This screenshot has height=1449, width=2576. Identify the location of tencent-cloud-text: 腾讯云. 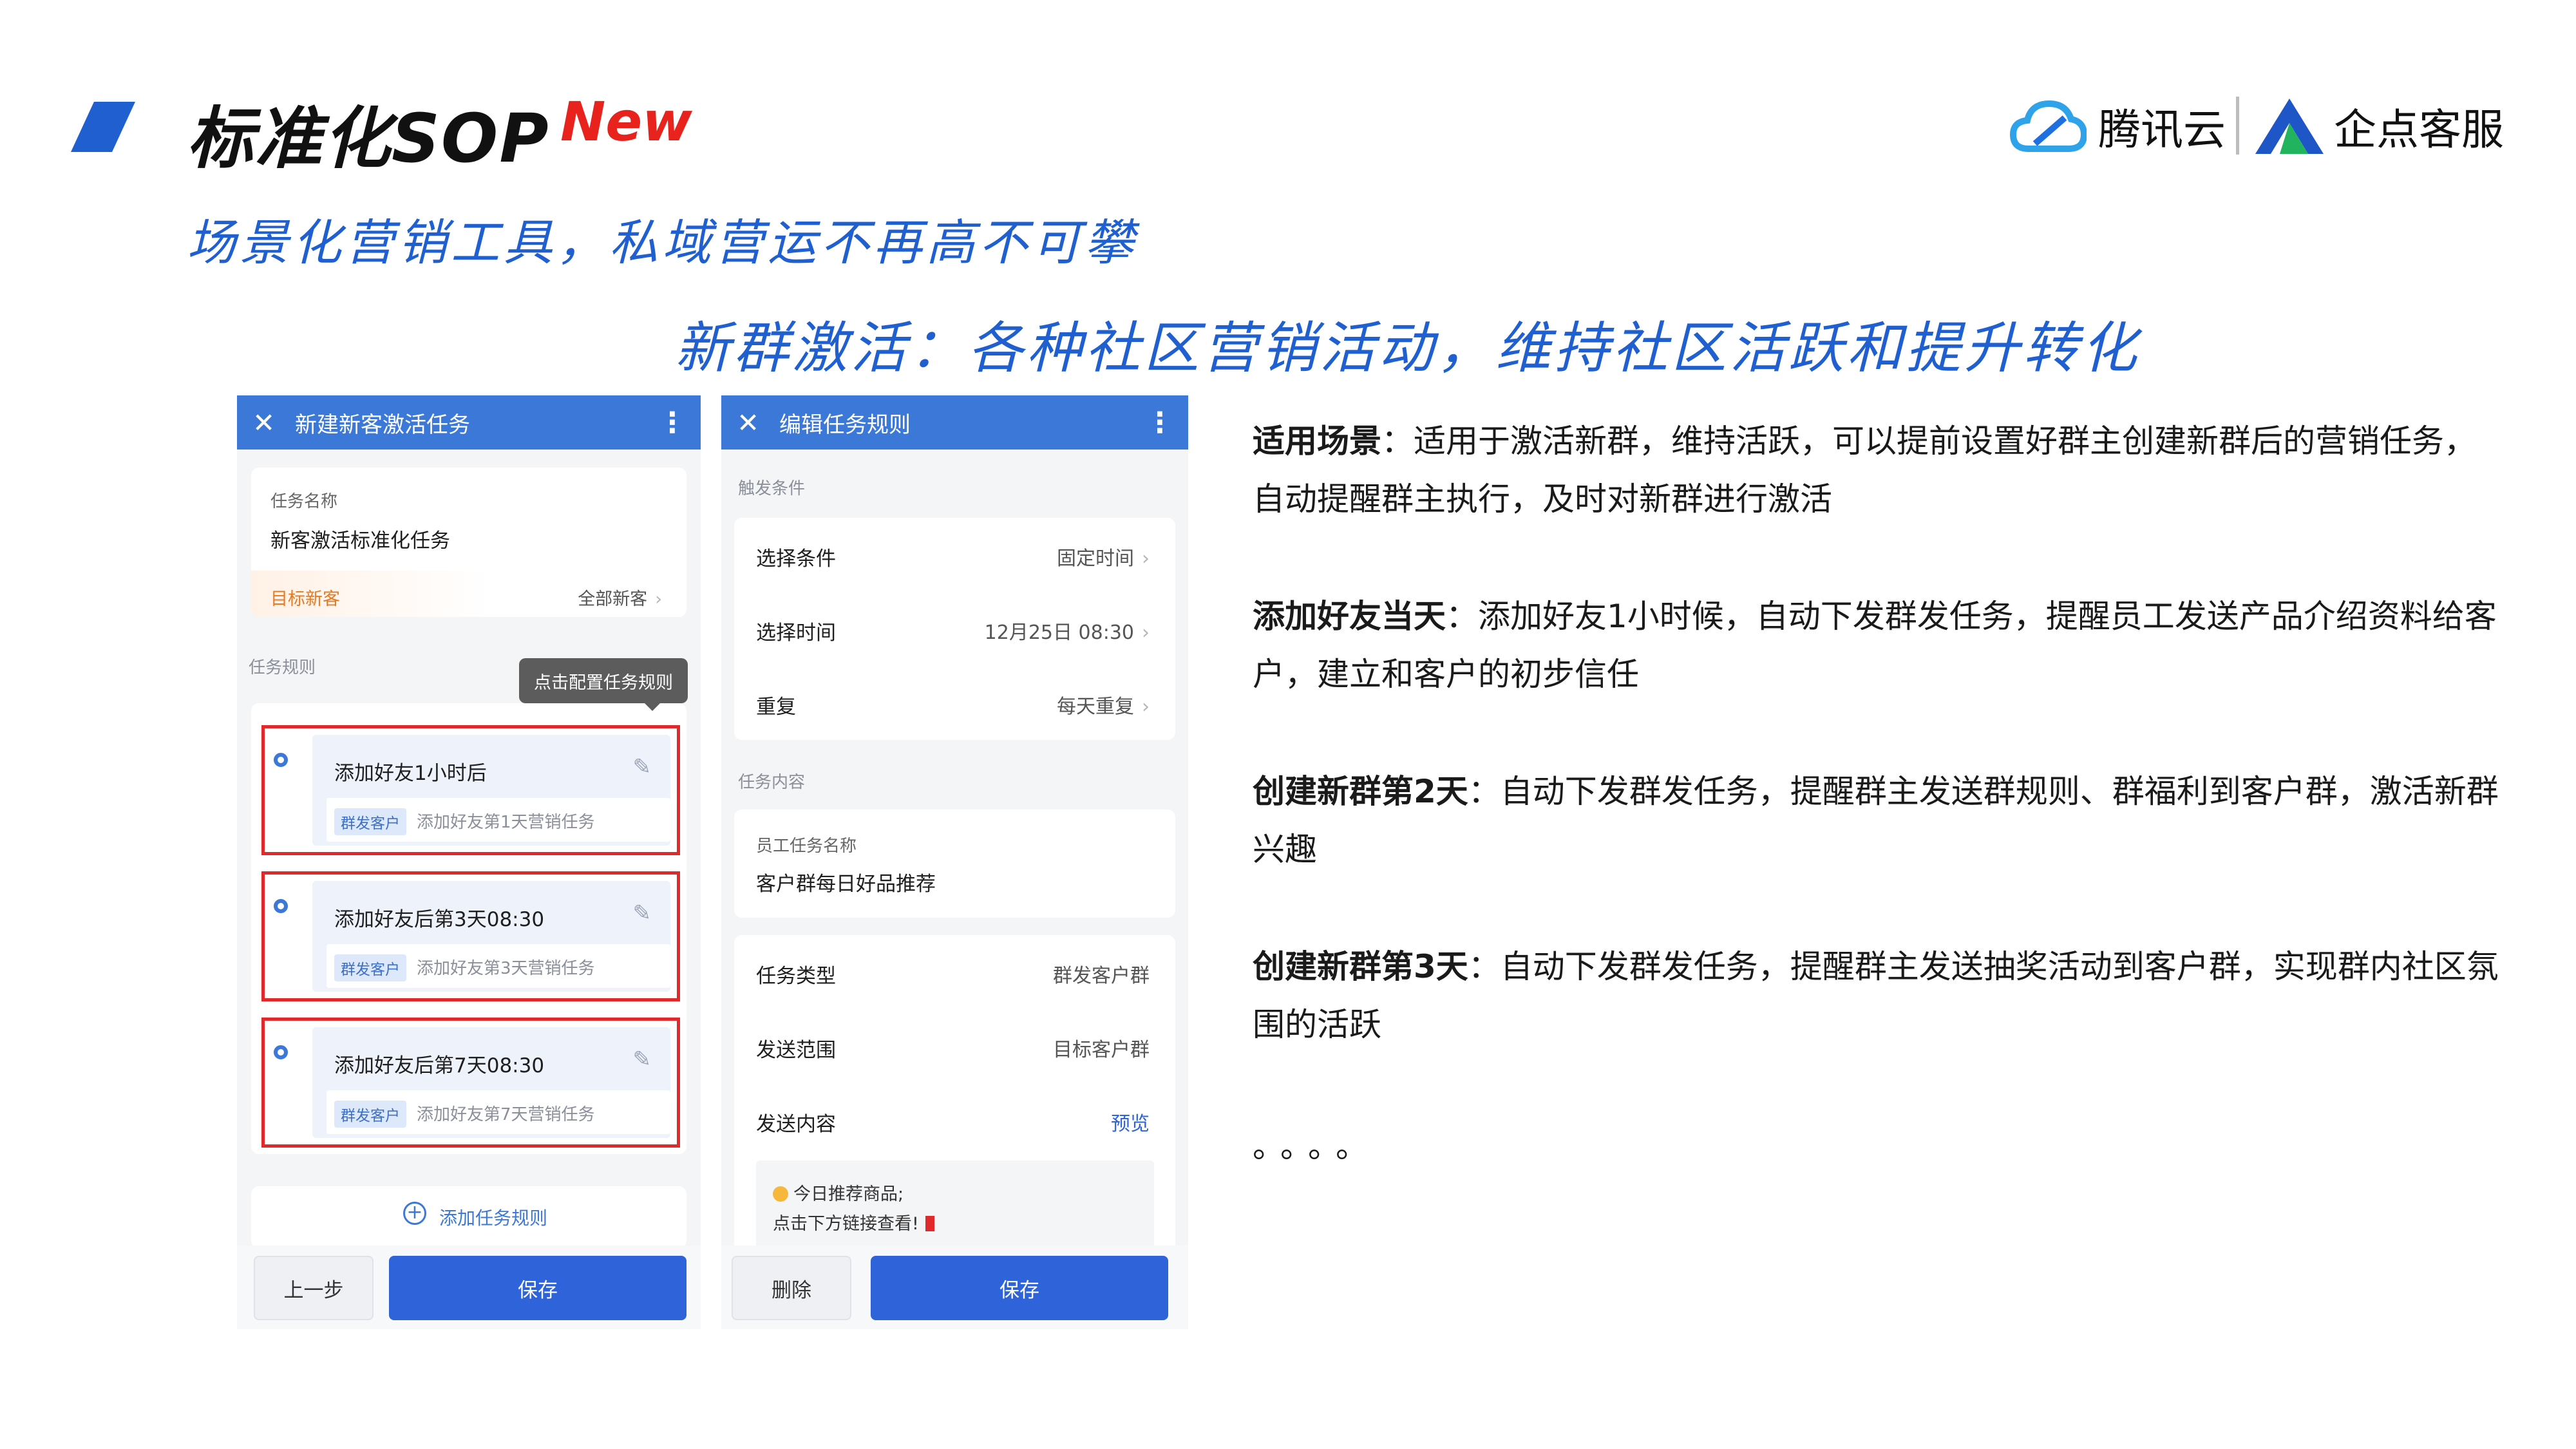
(2162, 130).